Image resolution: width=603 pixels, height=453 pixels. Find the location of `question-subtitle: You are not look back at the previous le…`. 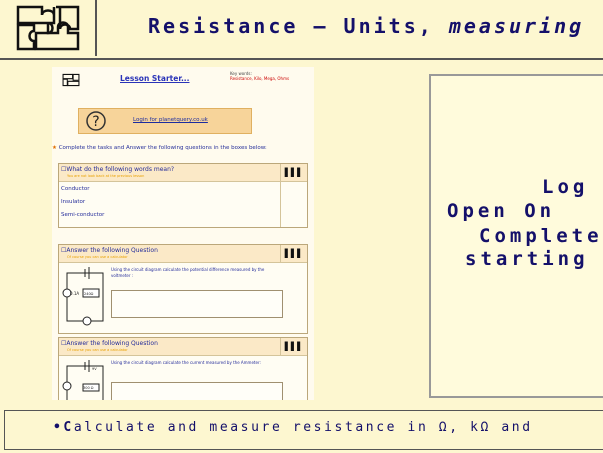

question-subtitle: You are not look back at the previous le… is located at coordinates (106, 176).